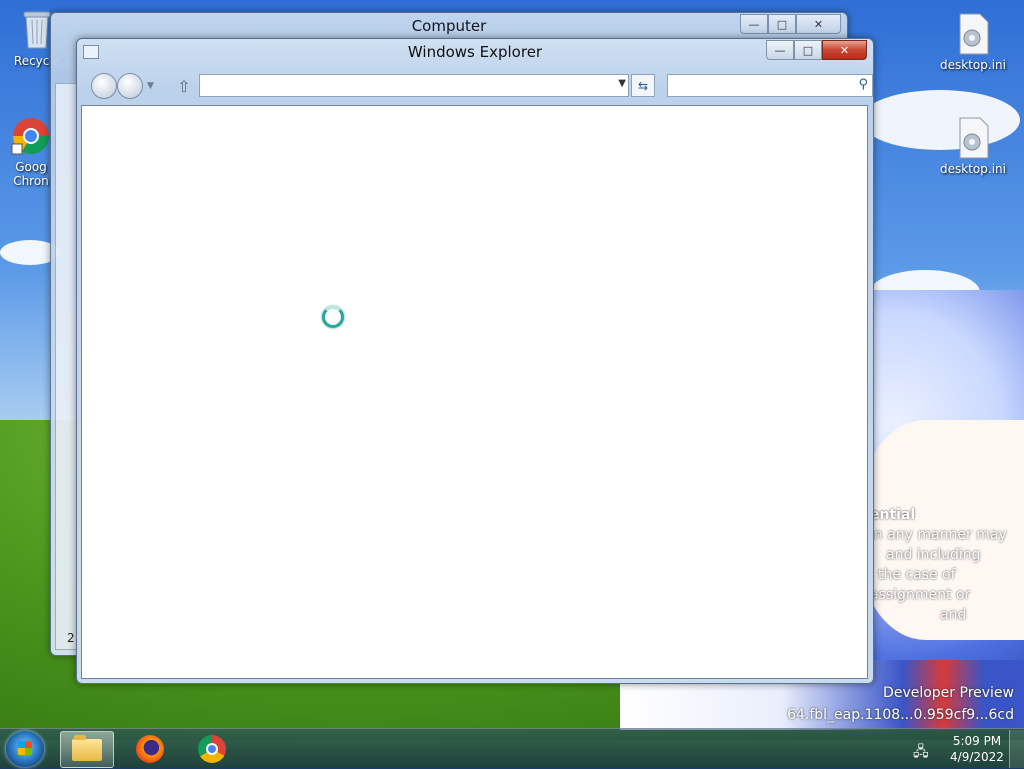  What do you see at coordinates (414, 85) in the screenshot?
I see `address-bar: ▼` at bounding box center [414, 85].